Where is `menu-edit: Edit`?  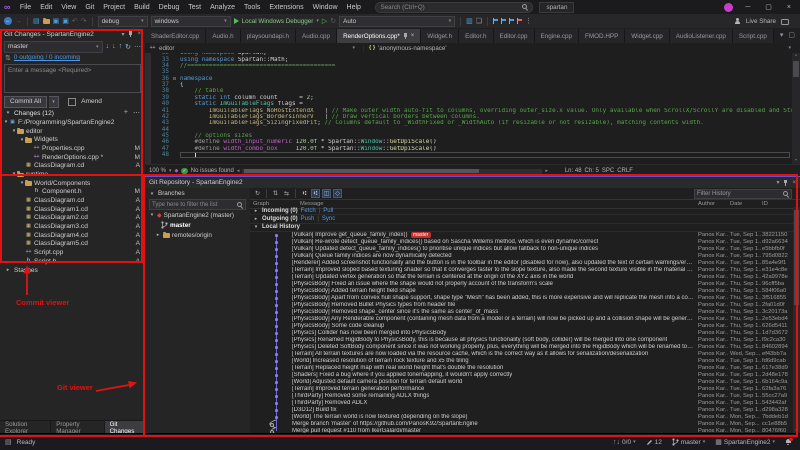
menu-edit: Edit is located at coordinates (46, 7).